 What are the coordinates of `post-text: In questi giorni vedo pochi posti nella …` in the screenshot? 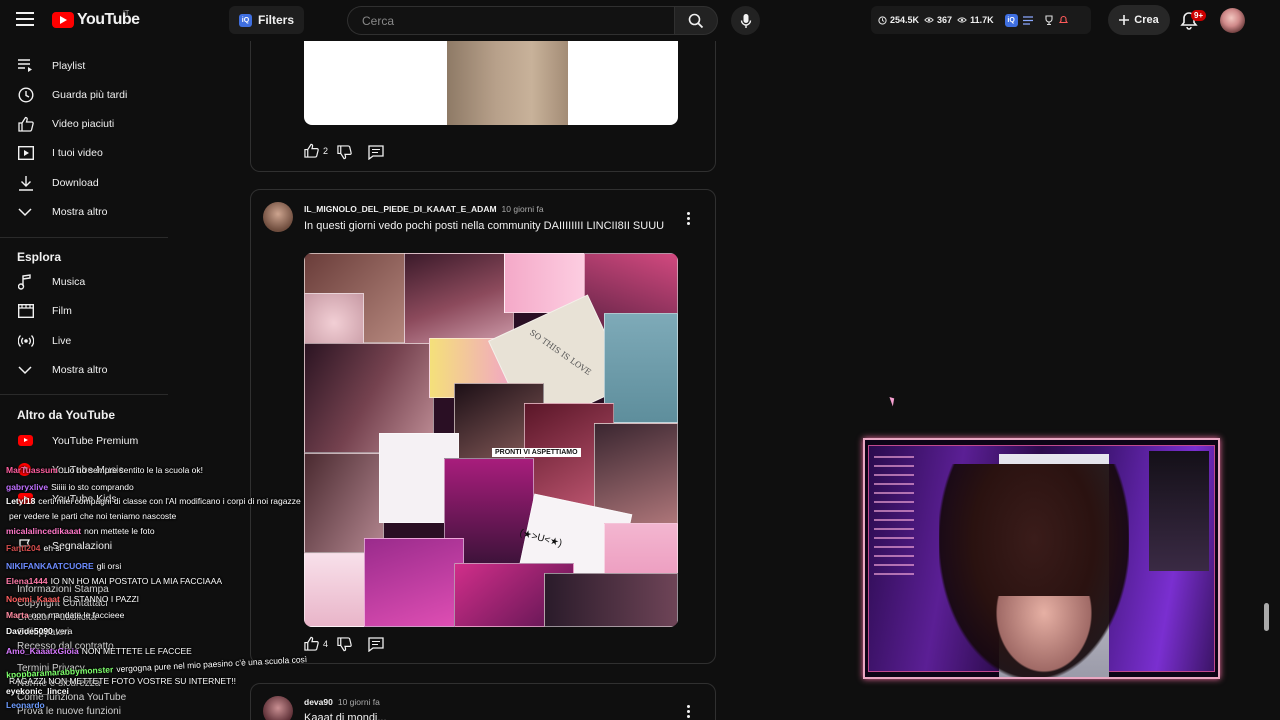 It's located at (484, 226).